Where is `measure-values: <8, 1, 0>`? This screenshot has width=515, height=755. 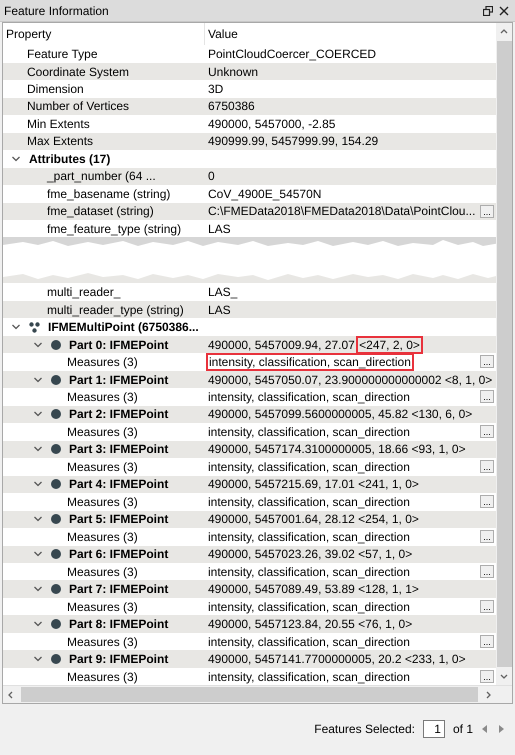
measure-values: <8, 1, 0> is located at coordinates (468, 379).